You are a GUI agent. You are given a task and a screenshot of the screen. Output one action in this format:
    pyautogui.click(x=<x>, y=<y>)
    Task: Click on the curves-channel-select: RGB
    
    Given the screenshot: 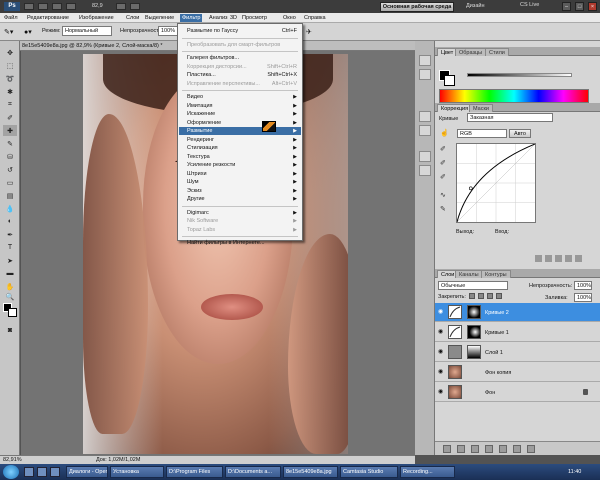 What is the action you would take?
    pyautogui.click(x=482, y=133)
    